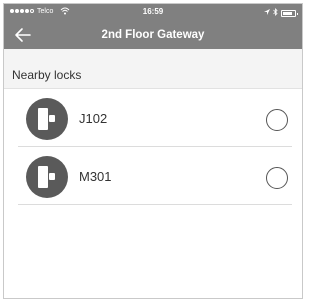 The height and width of the screenshot is (302, 320). What do you see at coordinates (95, 176) in the screenshot?
I see `lock-name: M301` at bounding box center [95, 176].